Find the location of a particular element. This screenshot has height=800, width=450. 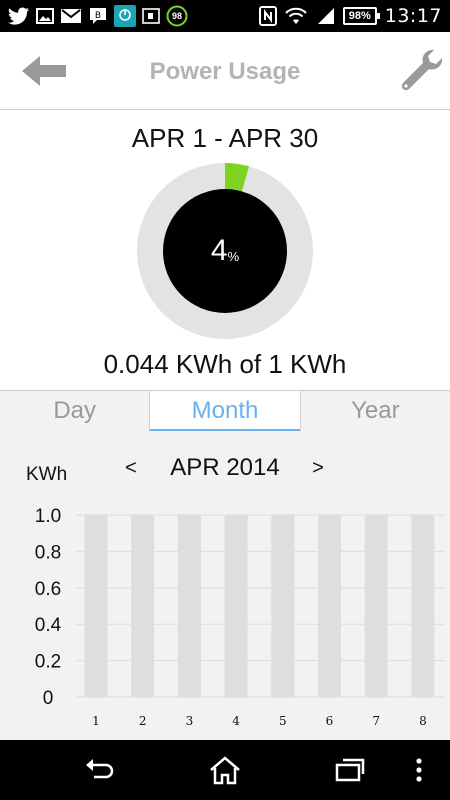

x-tick-label: 7 is located at coordinates (376, 721).